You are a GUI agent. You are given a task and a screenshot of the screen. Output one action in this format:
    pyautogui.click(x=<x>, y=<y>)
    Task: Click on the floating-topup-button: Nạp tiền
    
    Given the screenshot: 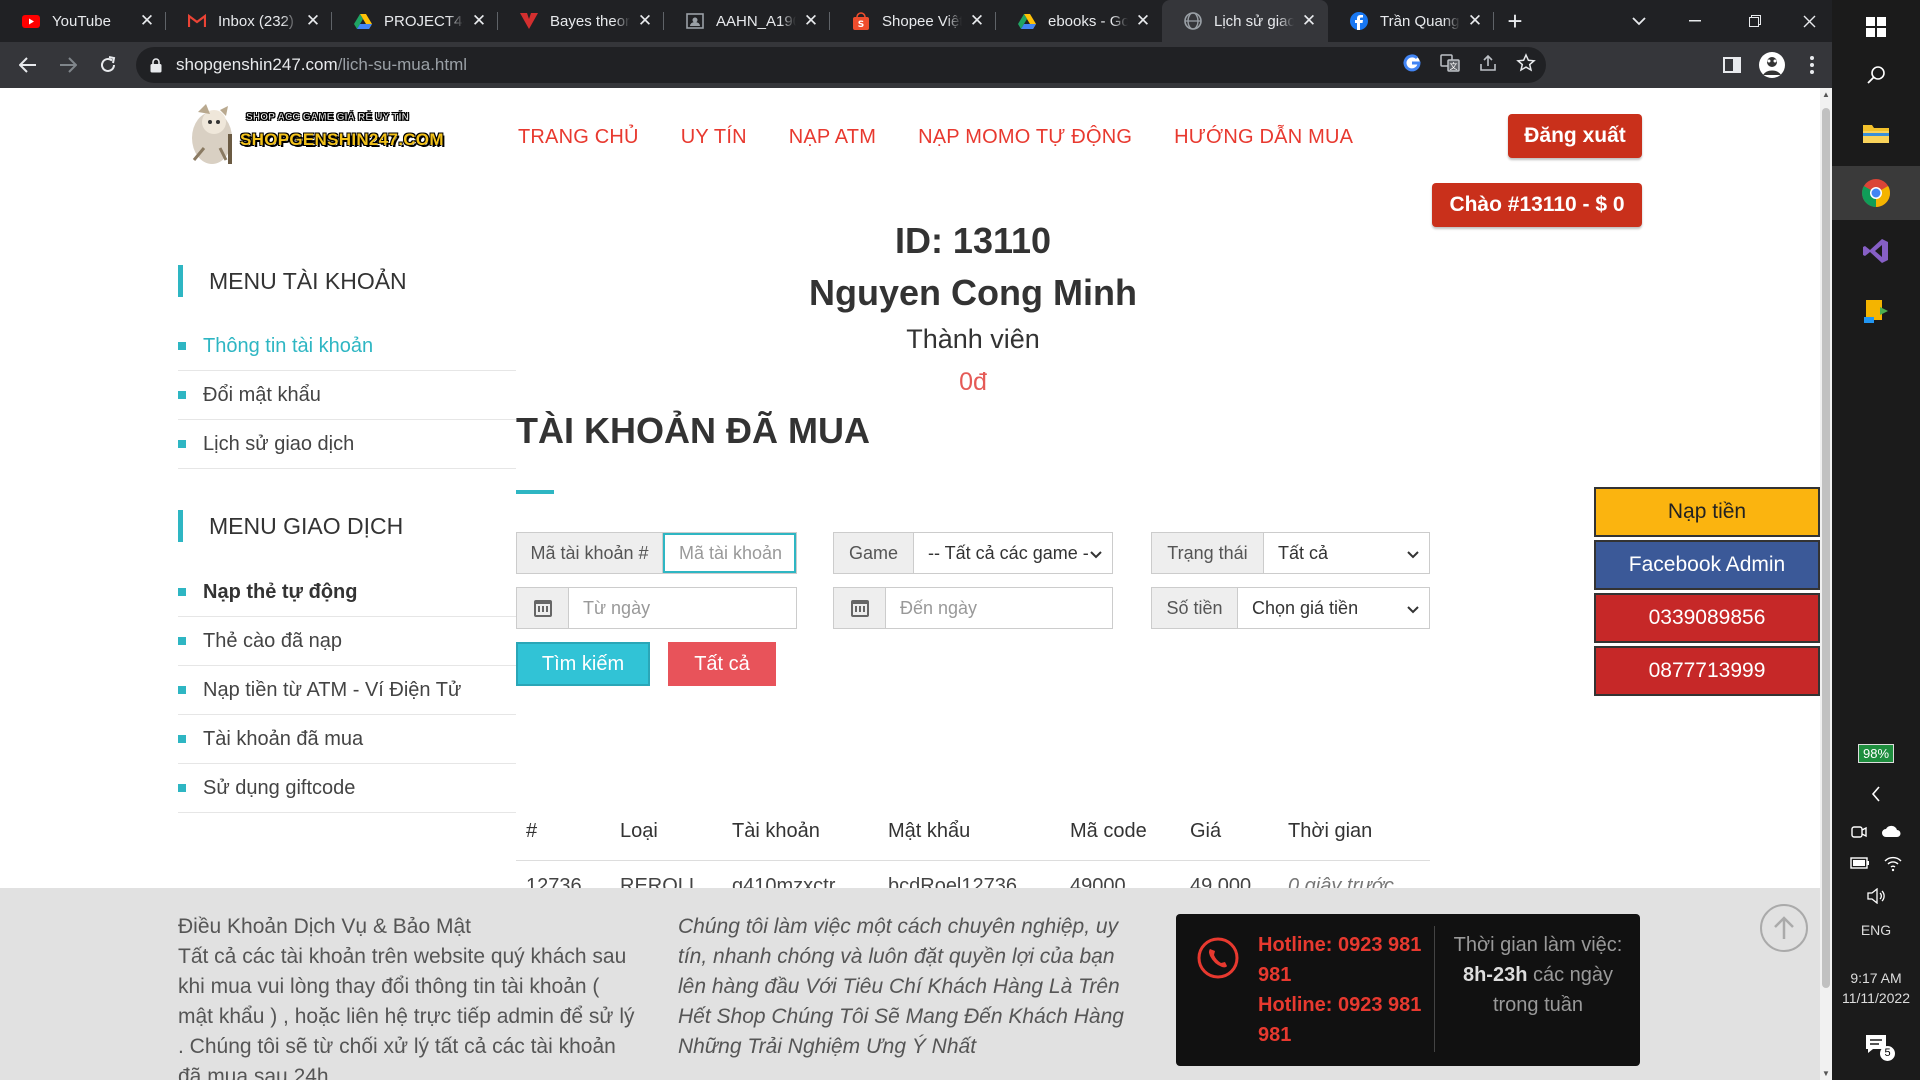 What is the action you would take?
    pyautogui.click(x=1707, y=512)
    